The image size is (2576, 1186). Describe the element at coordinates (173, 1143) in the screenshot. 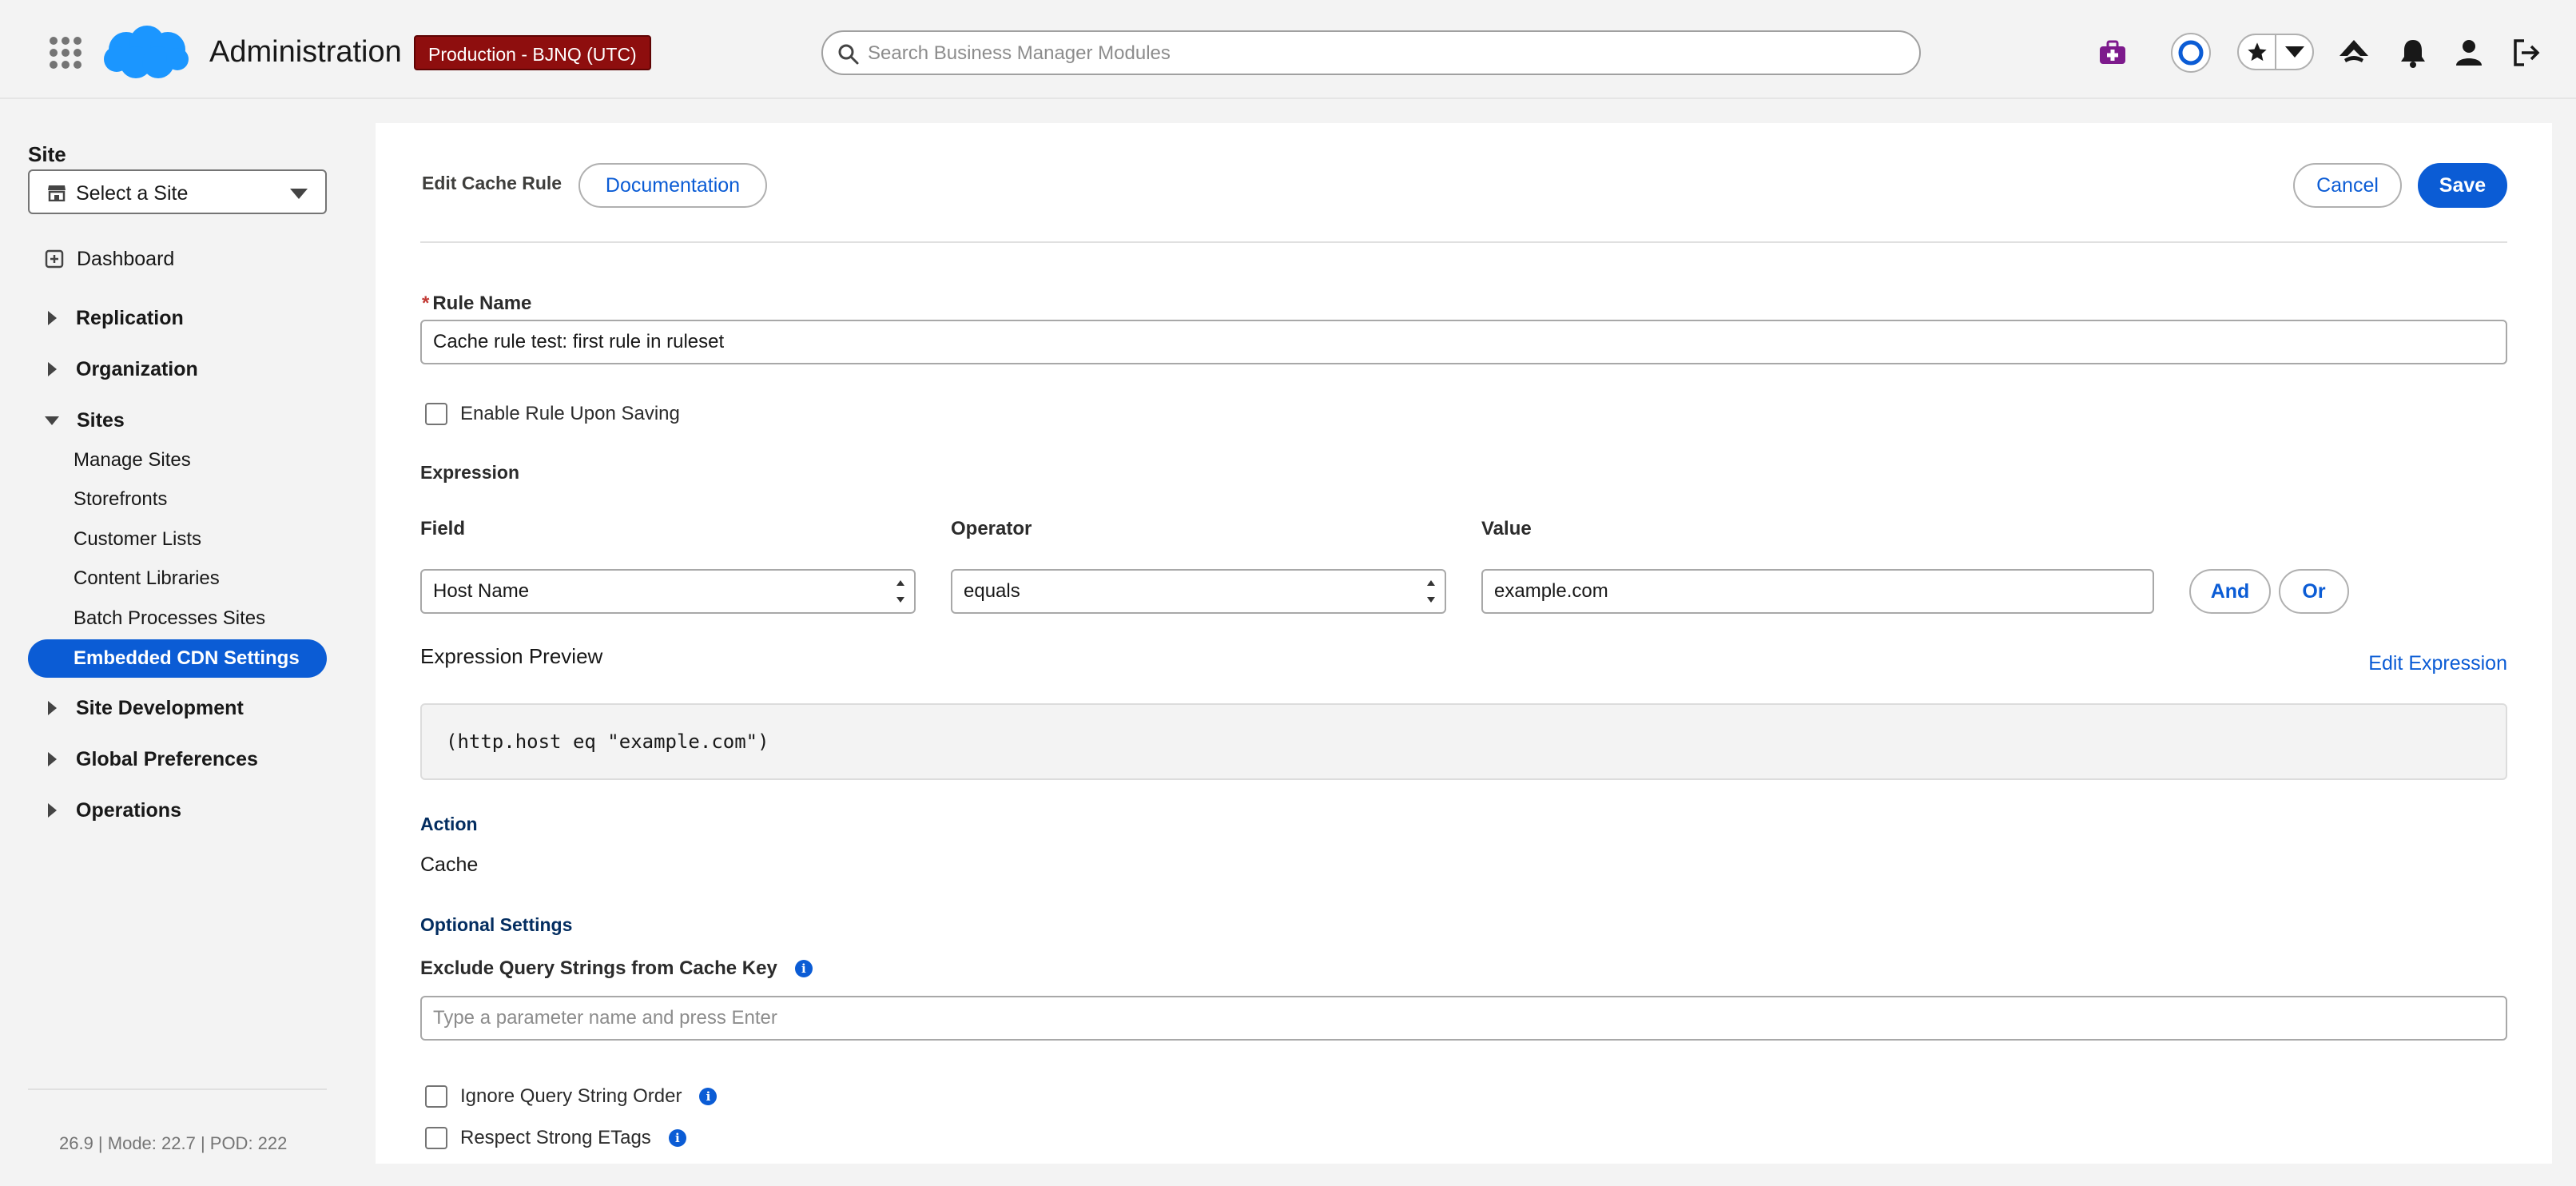

I see `version-info: 26.9 | Mode: 22.7 | POD: 222` at that location.